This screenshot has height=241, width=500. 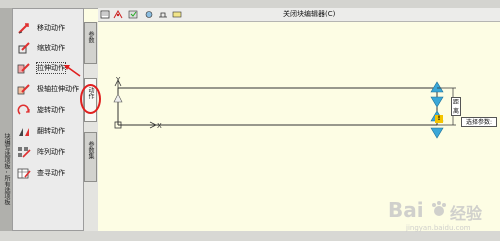 I want to click on move-action-icon, so click(x=23, y=28).